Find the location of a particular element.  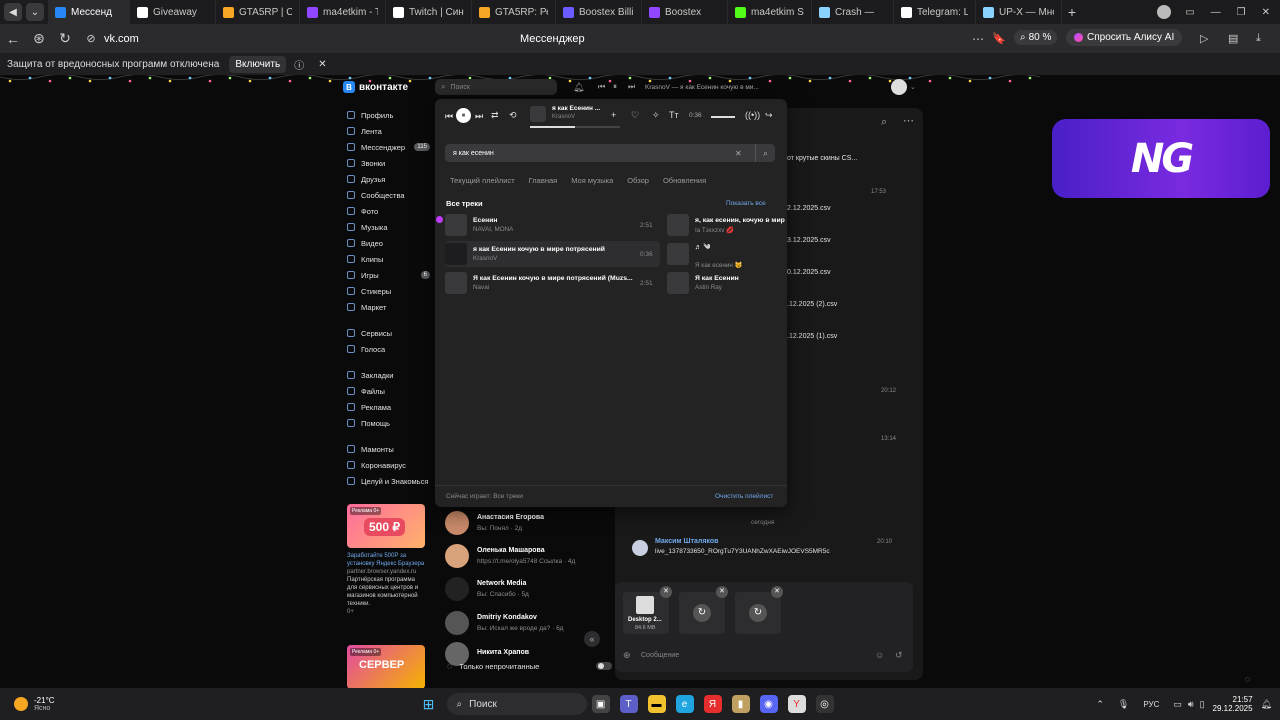

ad-block-2: Реклама 0+ СЕРВЕР is located at coordinates (386, 666).